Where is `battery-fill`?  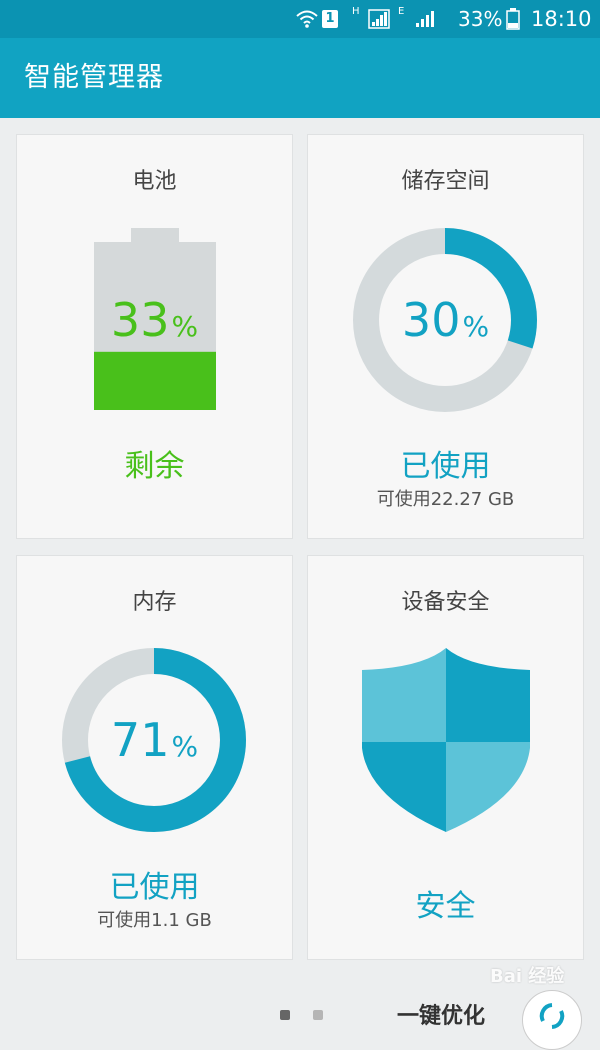 battery-fill is located at coordinates (155, 380).